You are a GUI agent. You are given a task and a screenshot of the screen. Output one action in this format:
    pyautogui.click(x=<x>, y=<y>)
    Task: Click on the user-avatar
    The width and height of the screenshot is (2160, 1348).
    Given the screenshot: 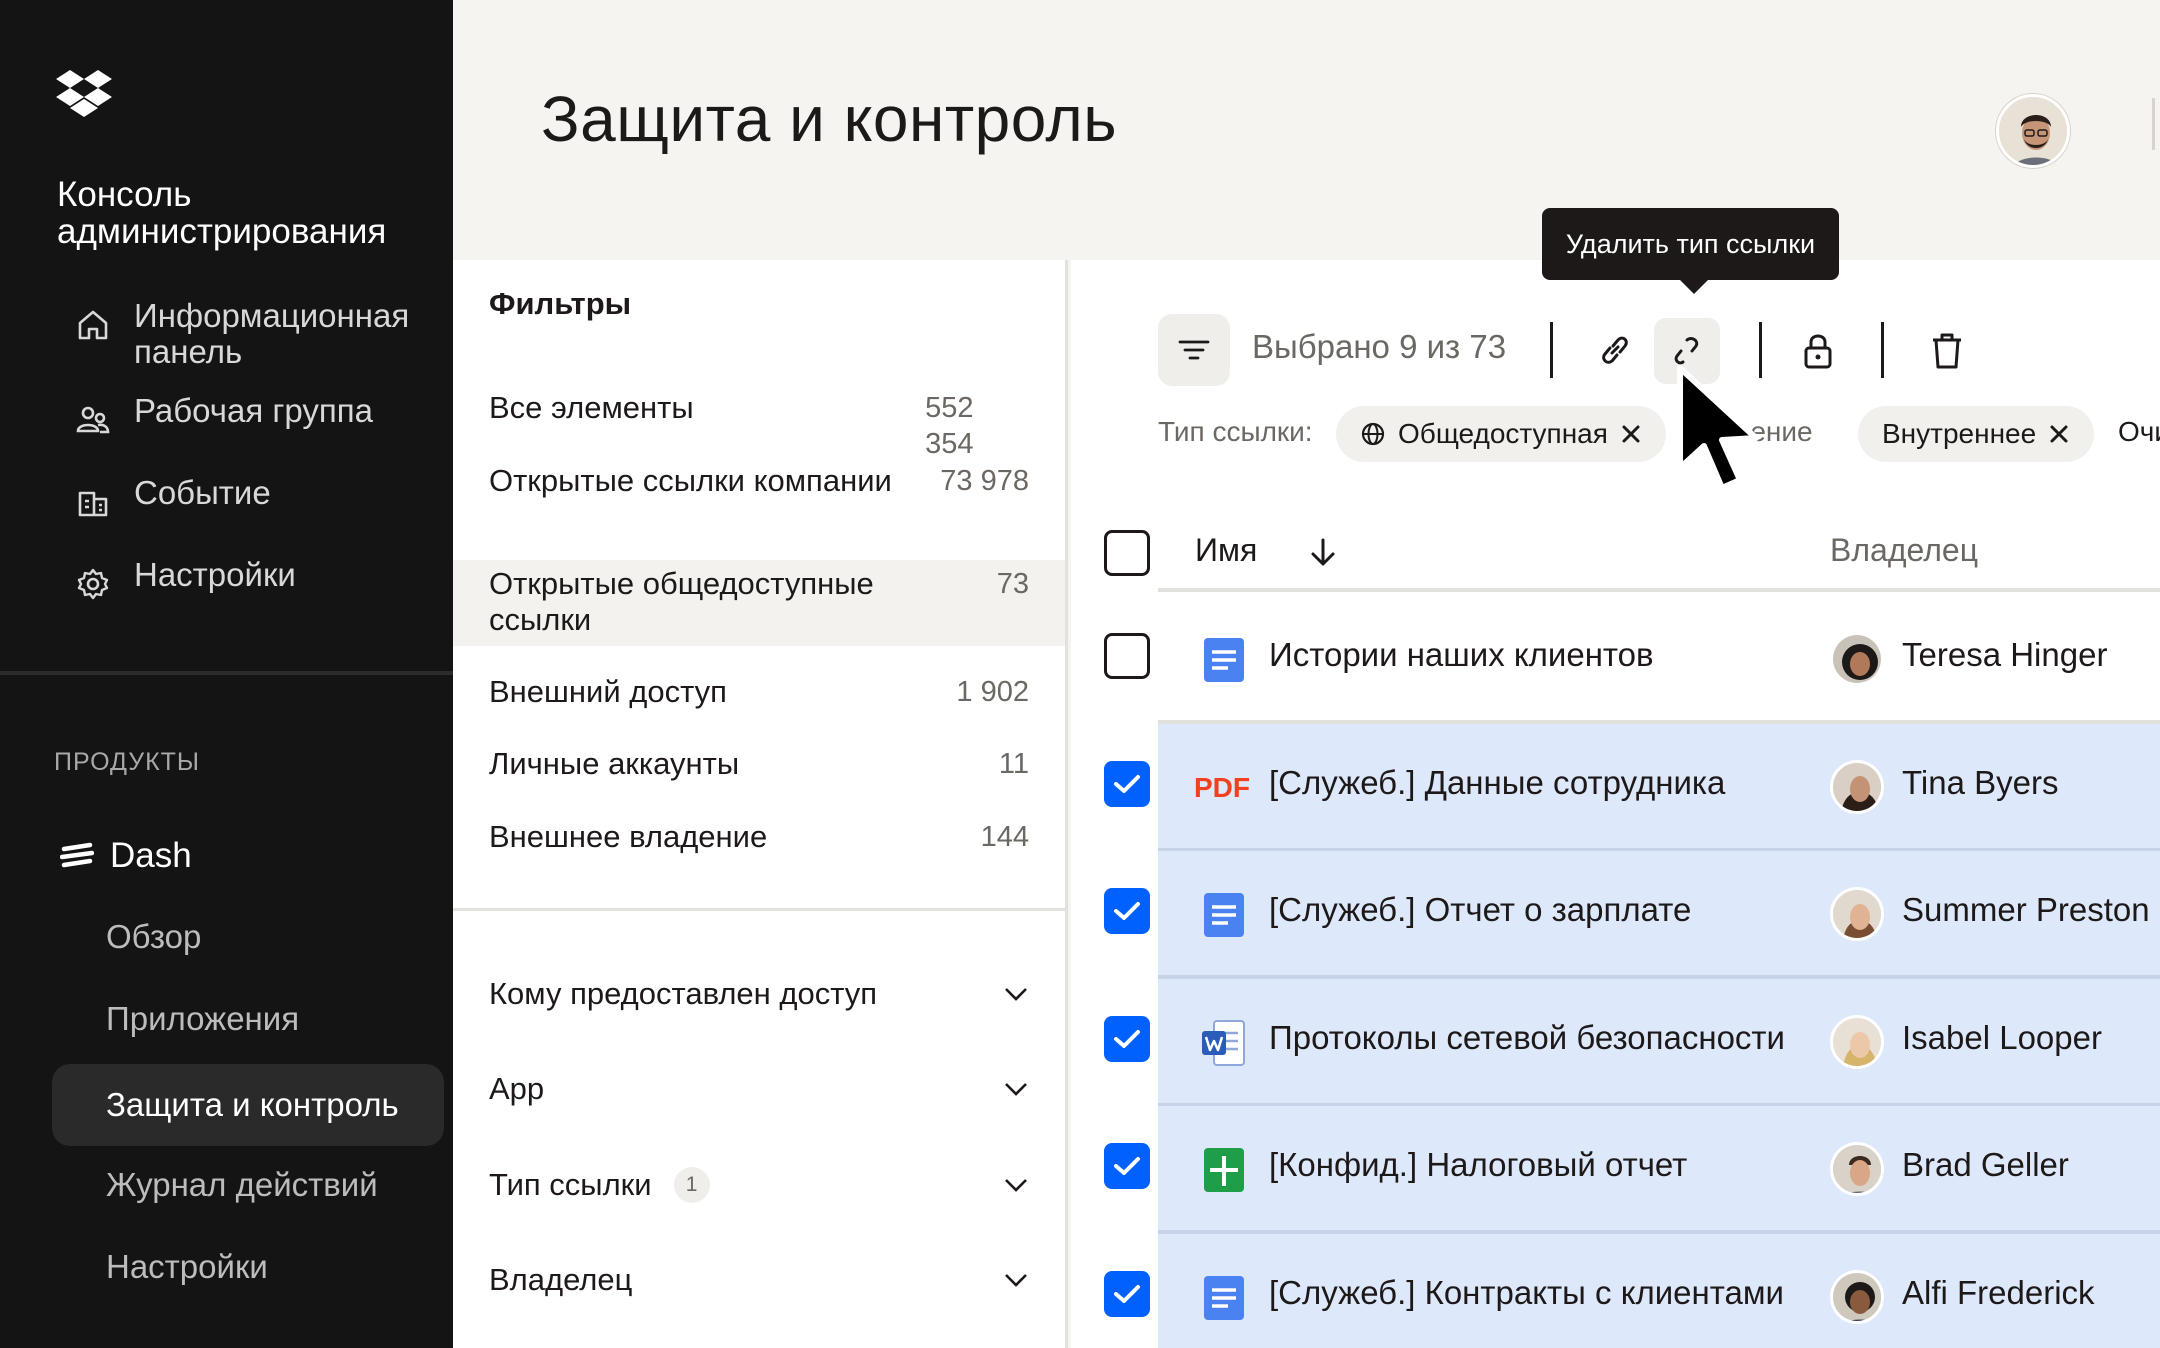 What is the action you would take?
    pyautogui.click(x=2033, y=131)
    